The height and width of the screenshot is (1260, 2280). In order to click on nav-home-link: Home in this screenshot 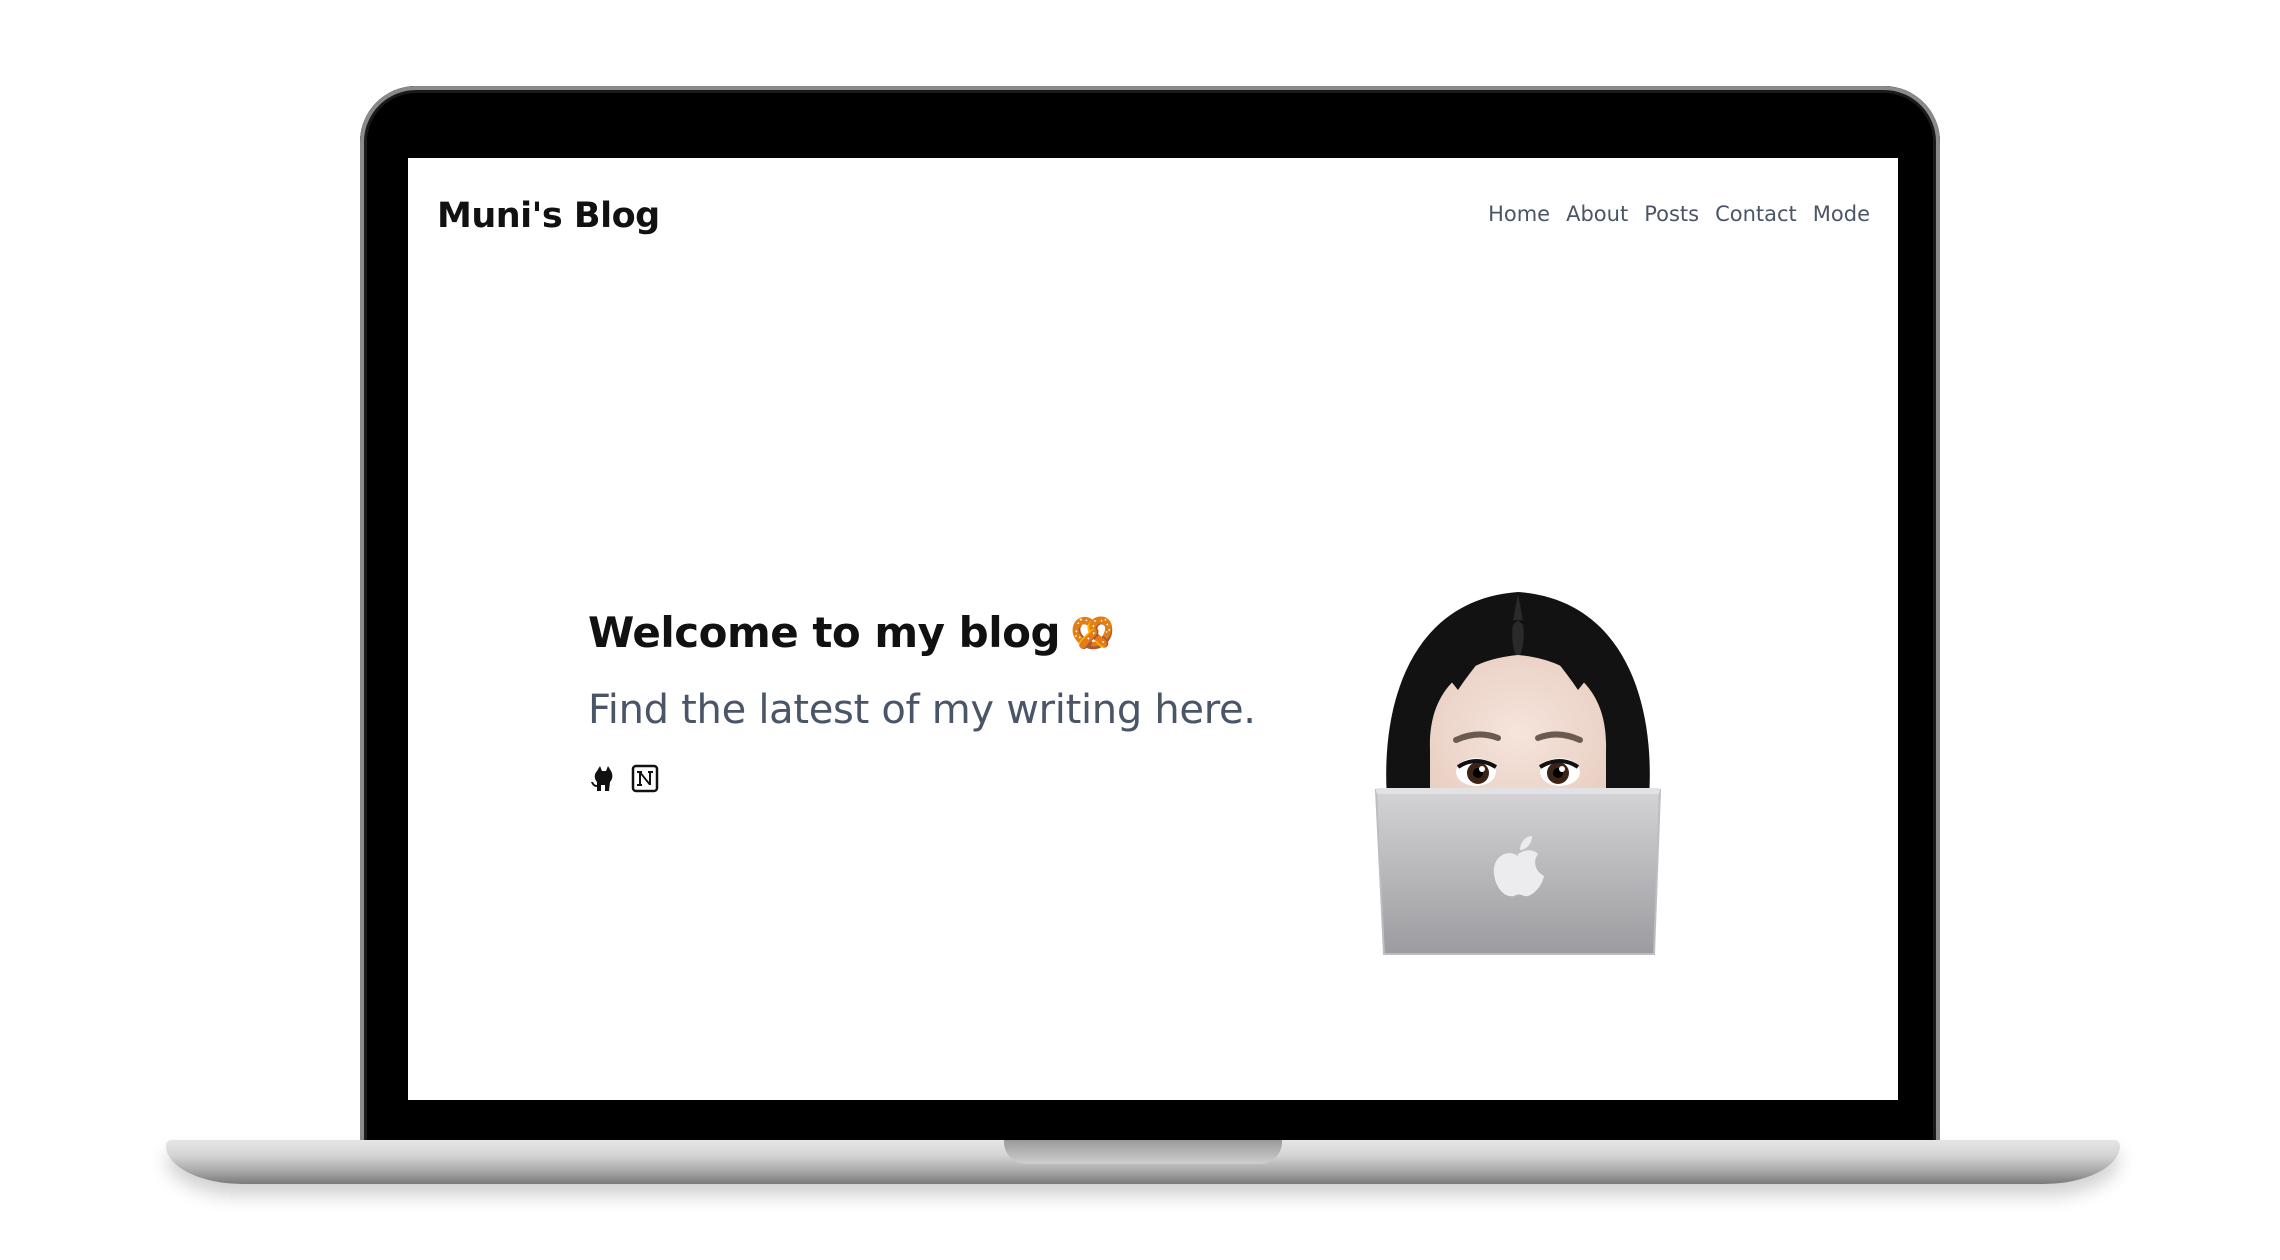, I will do `click(1519, 214)`.